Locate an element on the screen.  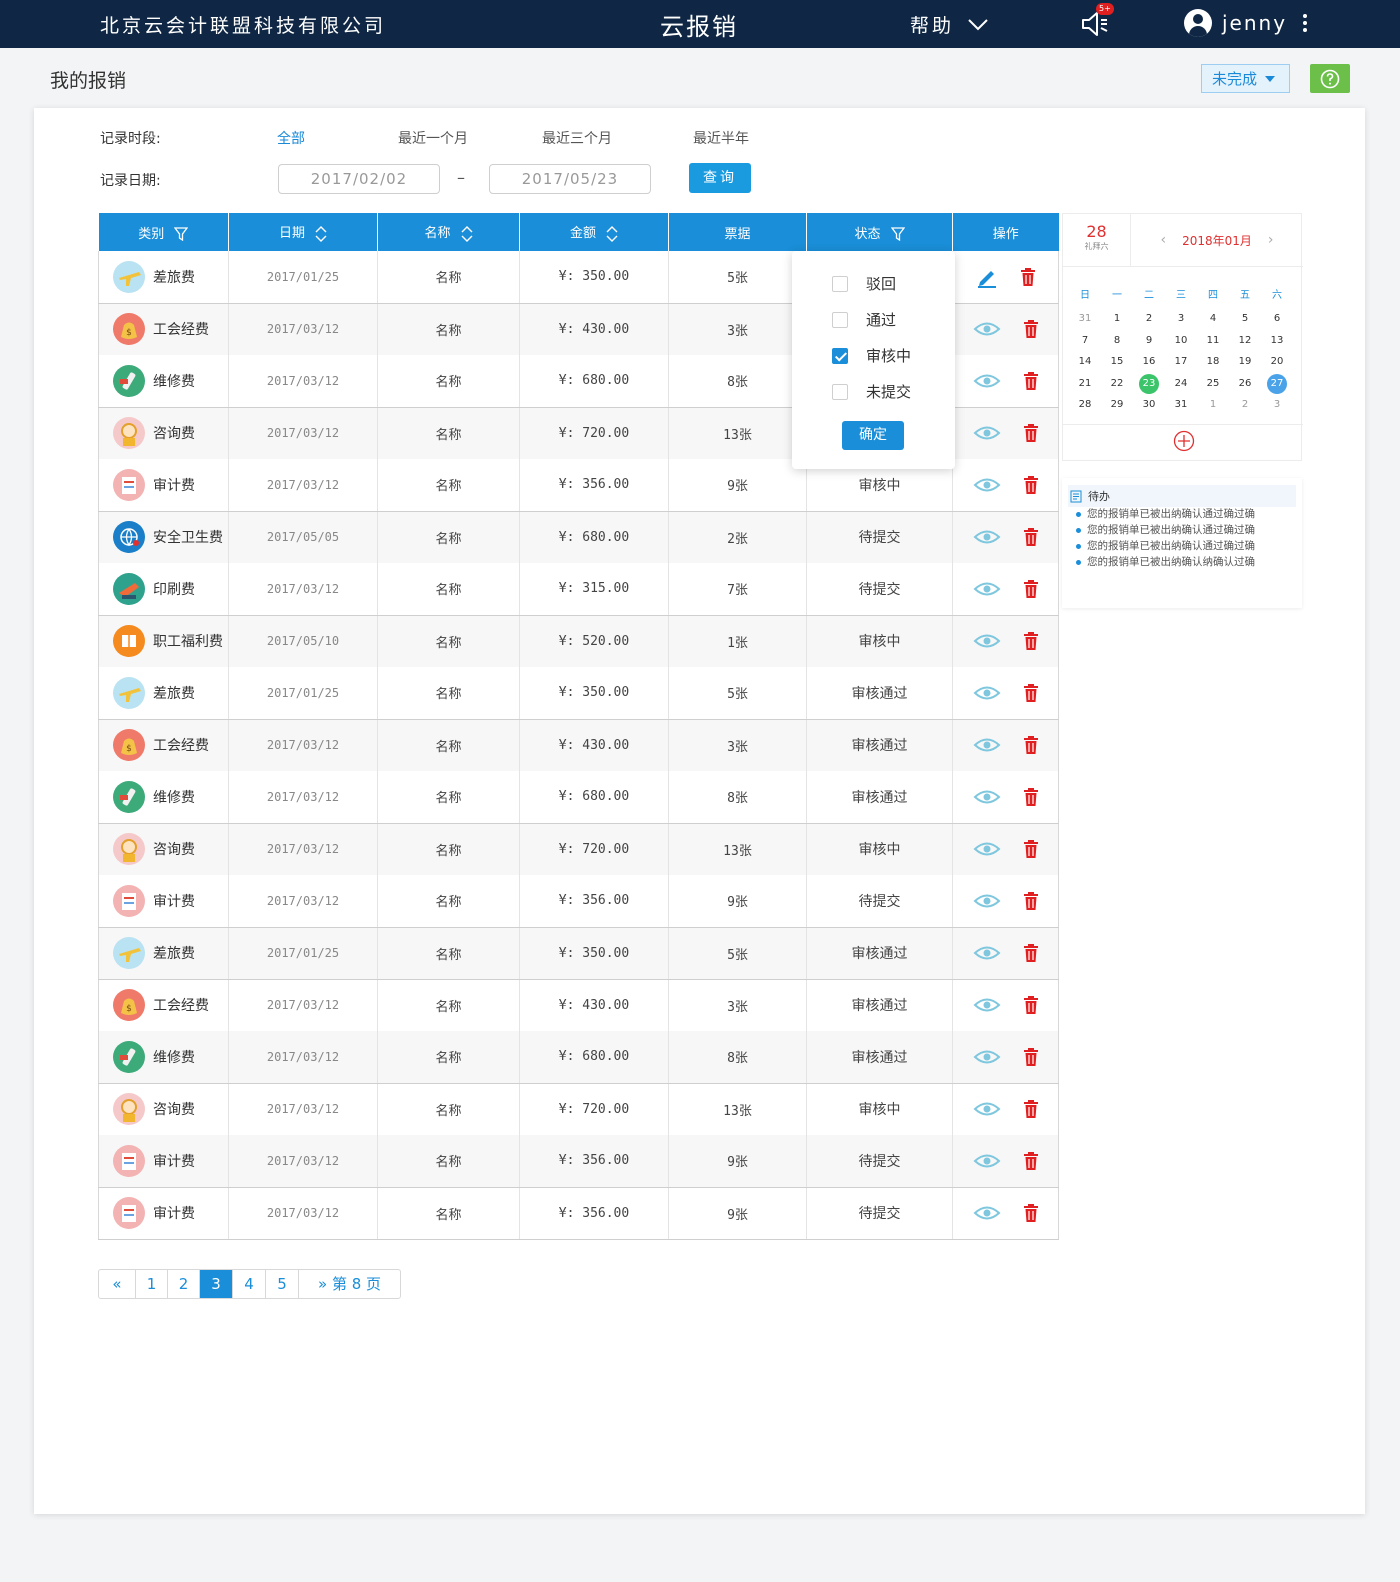
calendar-day: 4 is located at coordinates (1213, 319).